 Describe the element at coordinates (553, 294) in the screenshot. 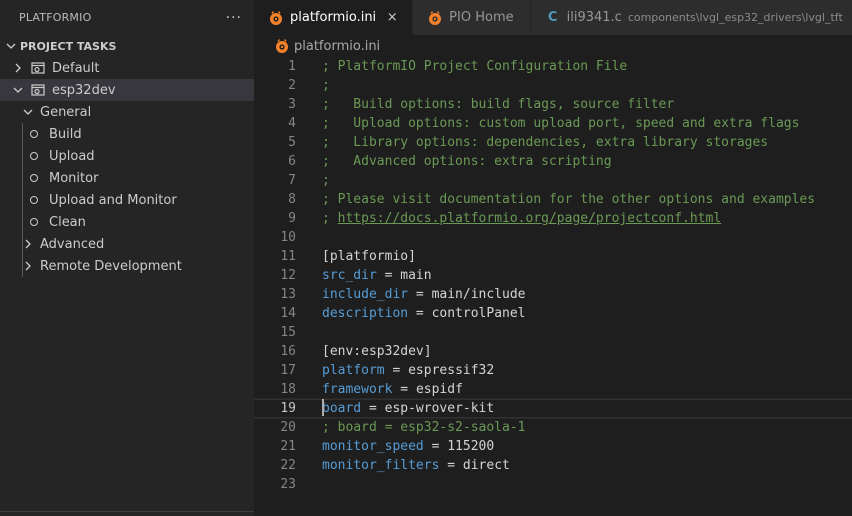

I see `code-line: 13 include_dir = main/include` at that location.